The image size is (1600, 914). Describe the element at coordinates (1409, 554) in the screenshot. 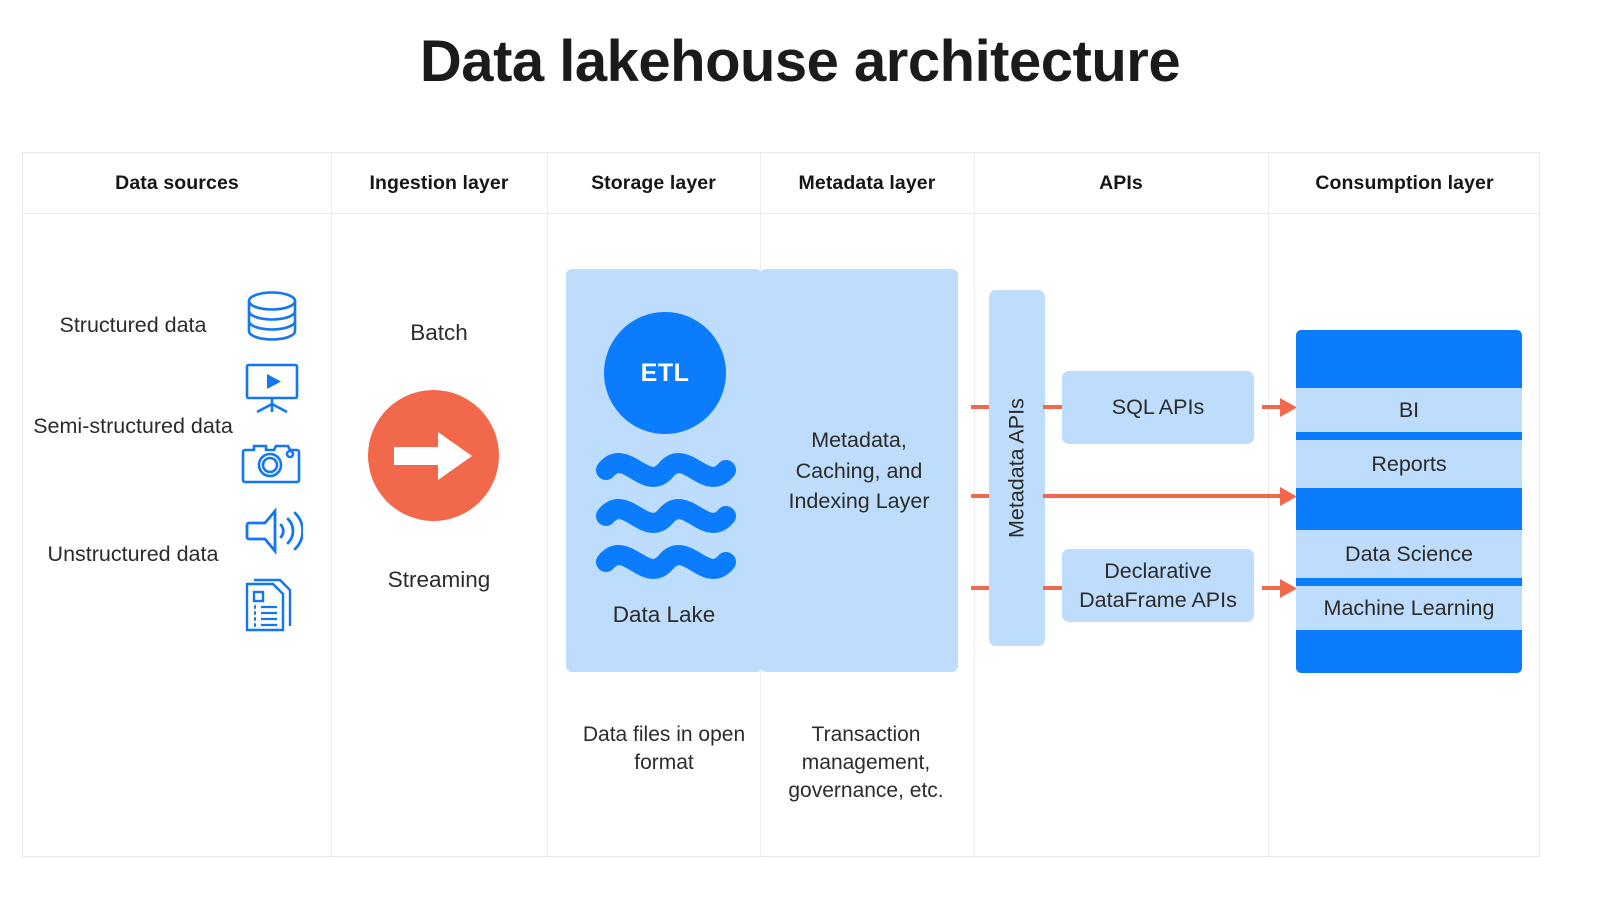

I see `consumption-item-data-science: Data Science` at that location.